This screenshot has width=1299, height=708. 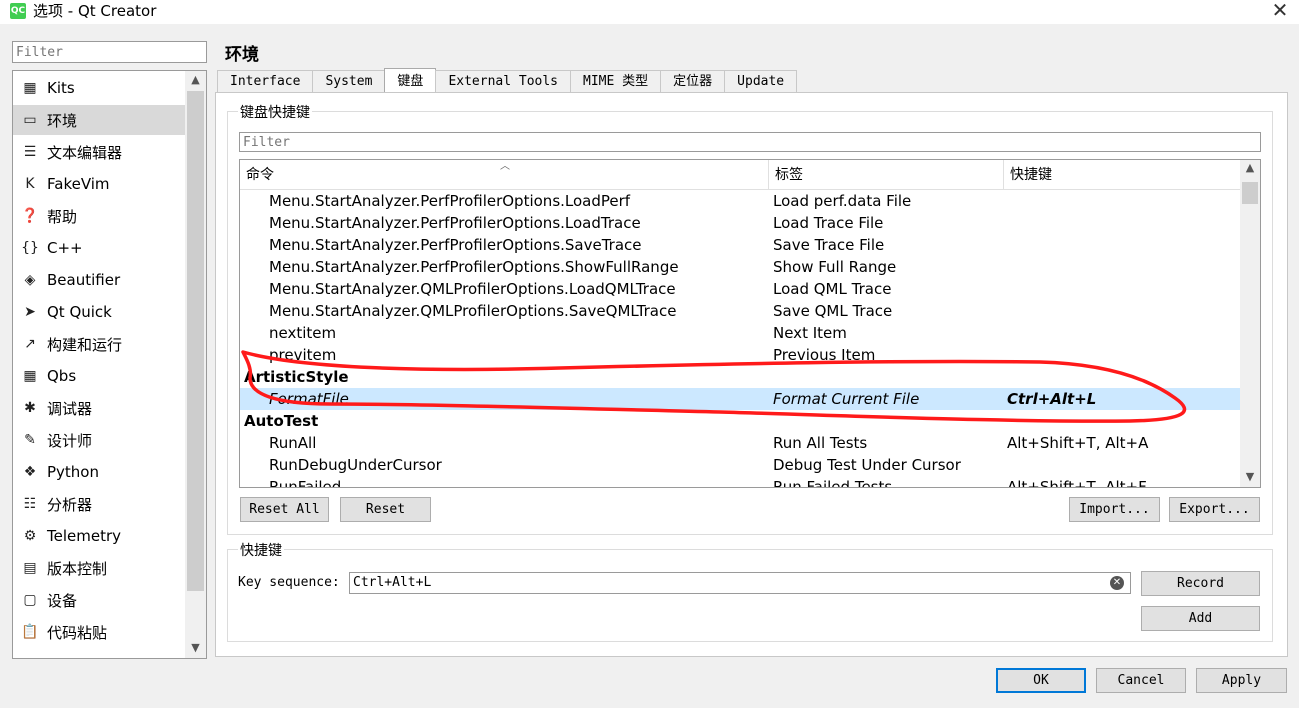 I want to click on sidebar-filter-input, so click(x=109, y=52).